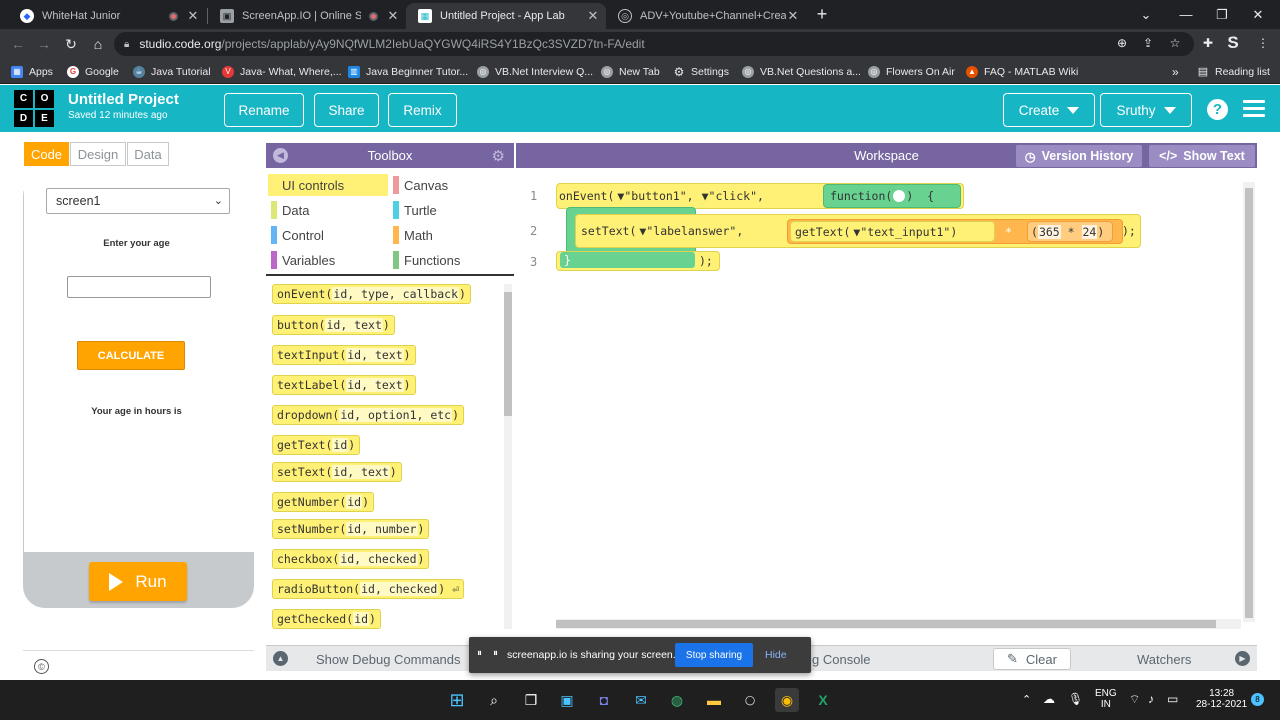 The image size is (1280, 720). Describe the element at coordinates (1022, 71) in the screenshot. I see `bookmark-matlab: ▲ FAQ - MATLAB Wiki` at that location.